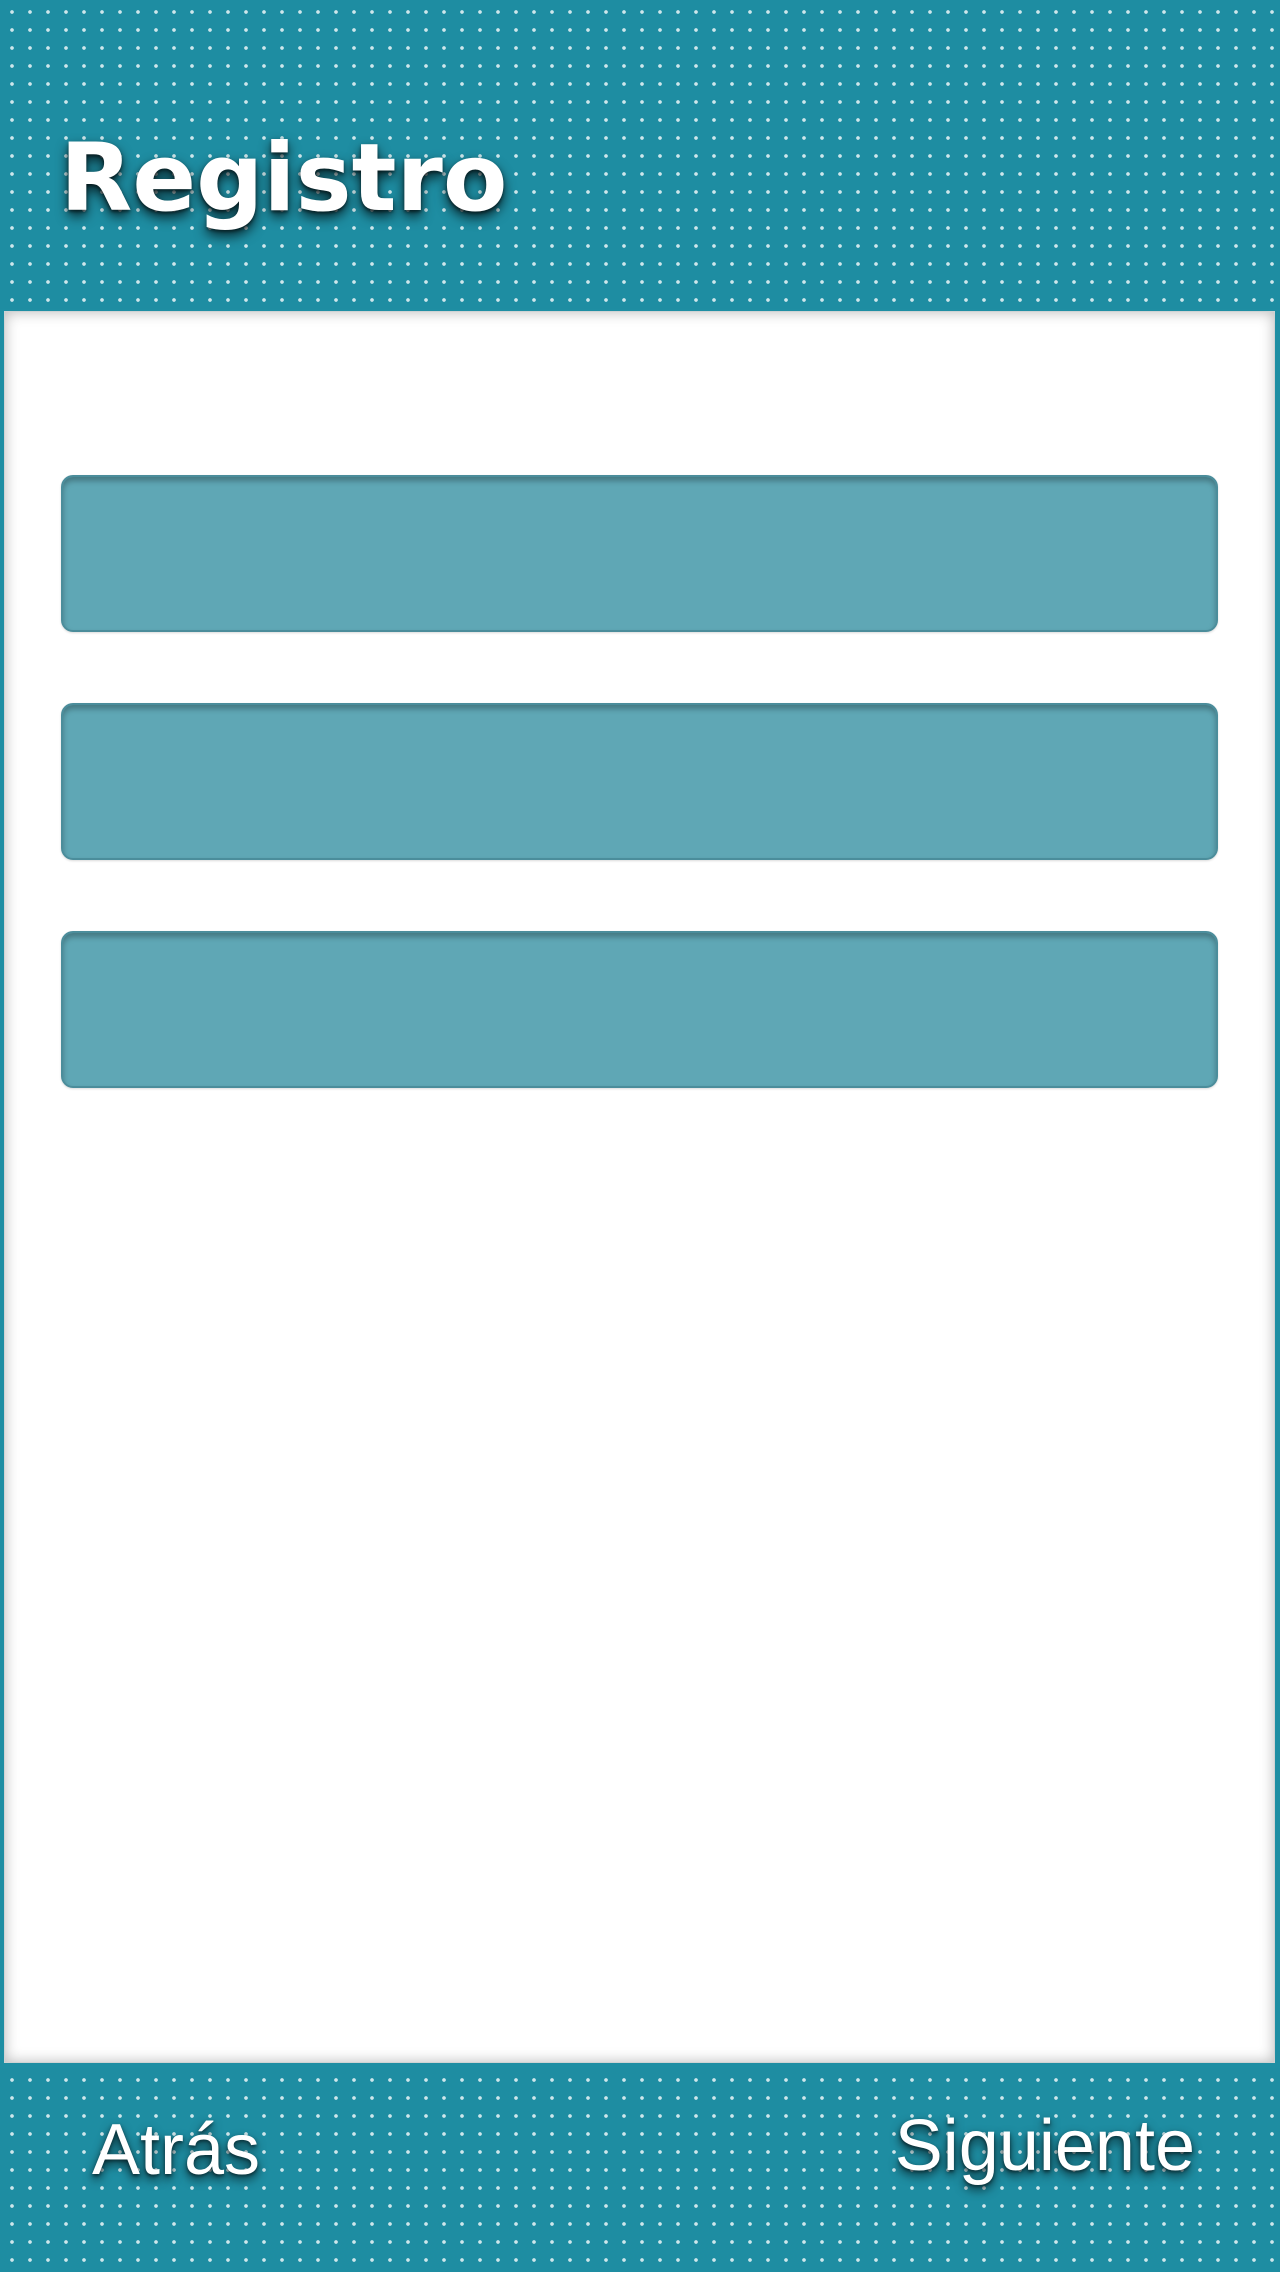 The image size is (1280, 2272). Describe the element at coordinates (284, 178) in the screenshot. I see `page-title: Registro` at that location.